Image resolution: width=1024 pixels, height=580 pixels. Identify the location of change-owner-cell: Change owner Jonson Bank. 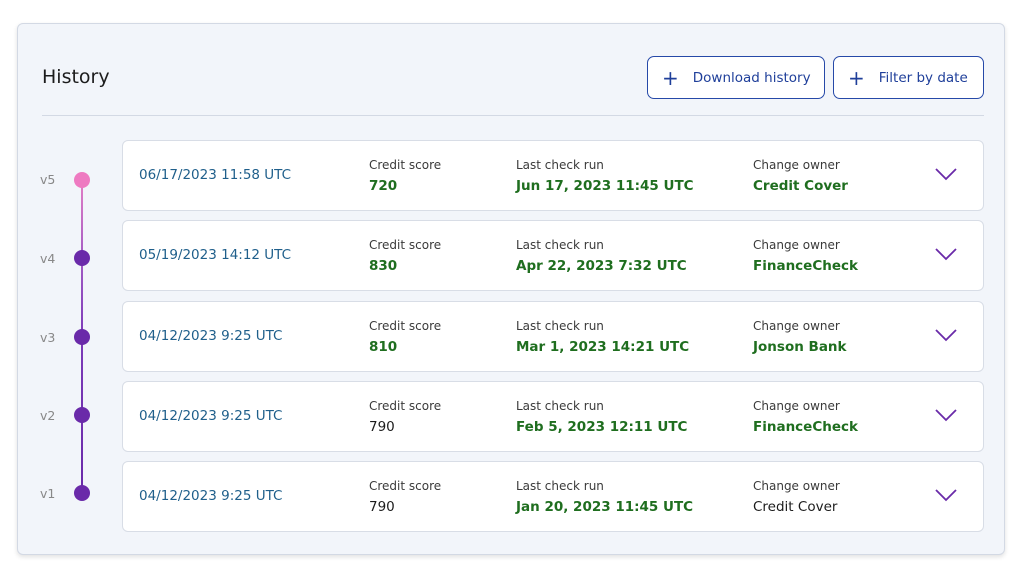
(800, 337).